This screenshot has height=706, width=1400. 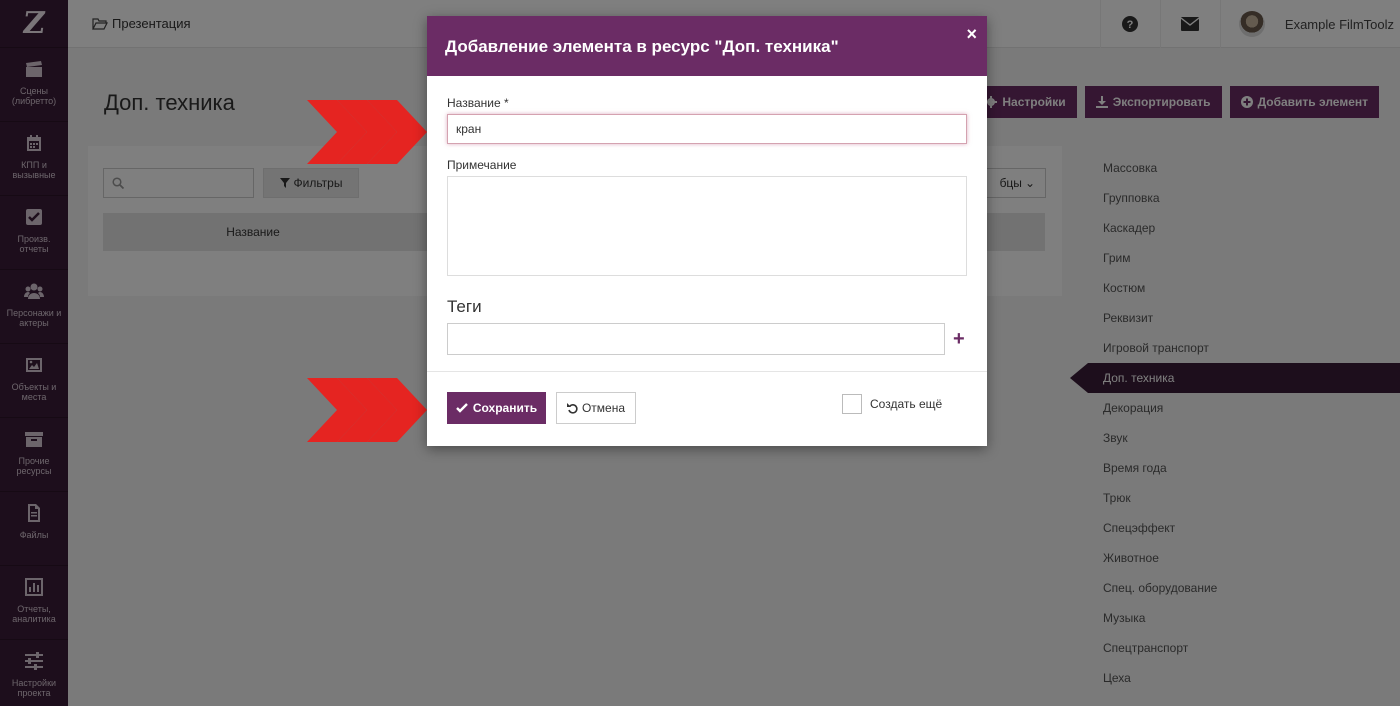 I want to click on cancel-button: Отмена, so click(x=596, y=408).